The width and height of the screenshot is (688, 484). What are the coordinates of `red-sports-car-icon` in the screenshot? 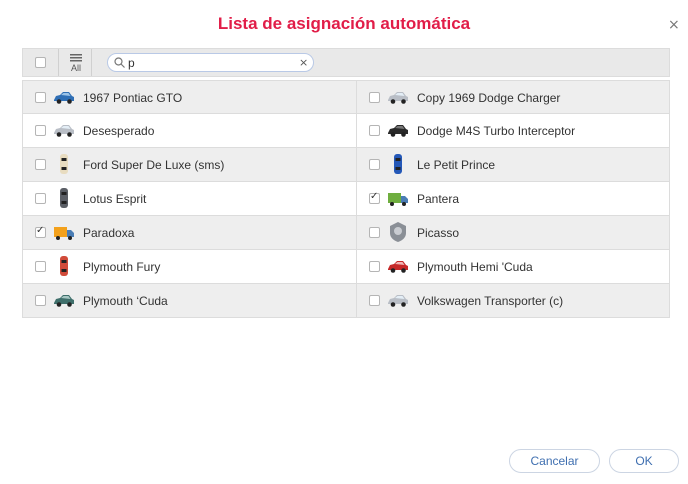 It's located at (398, 267).